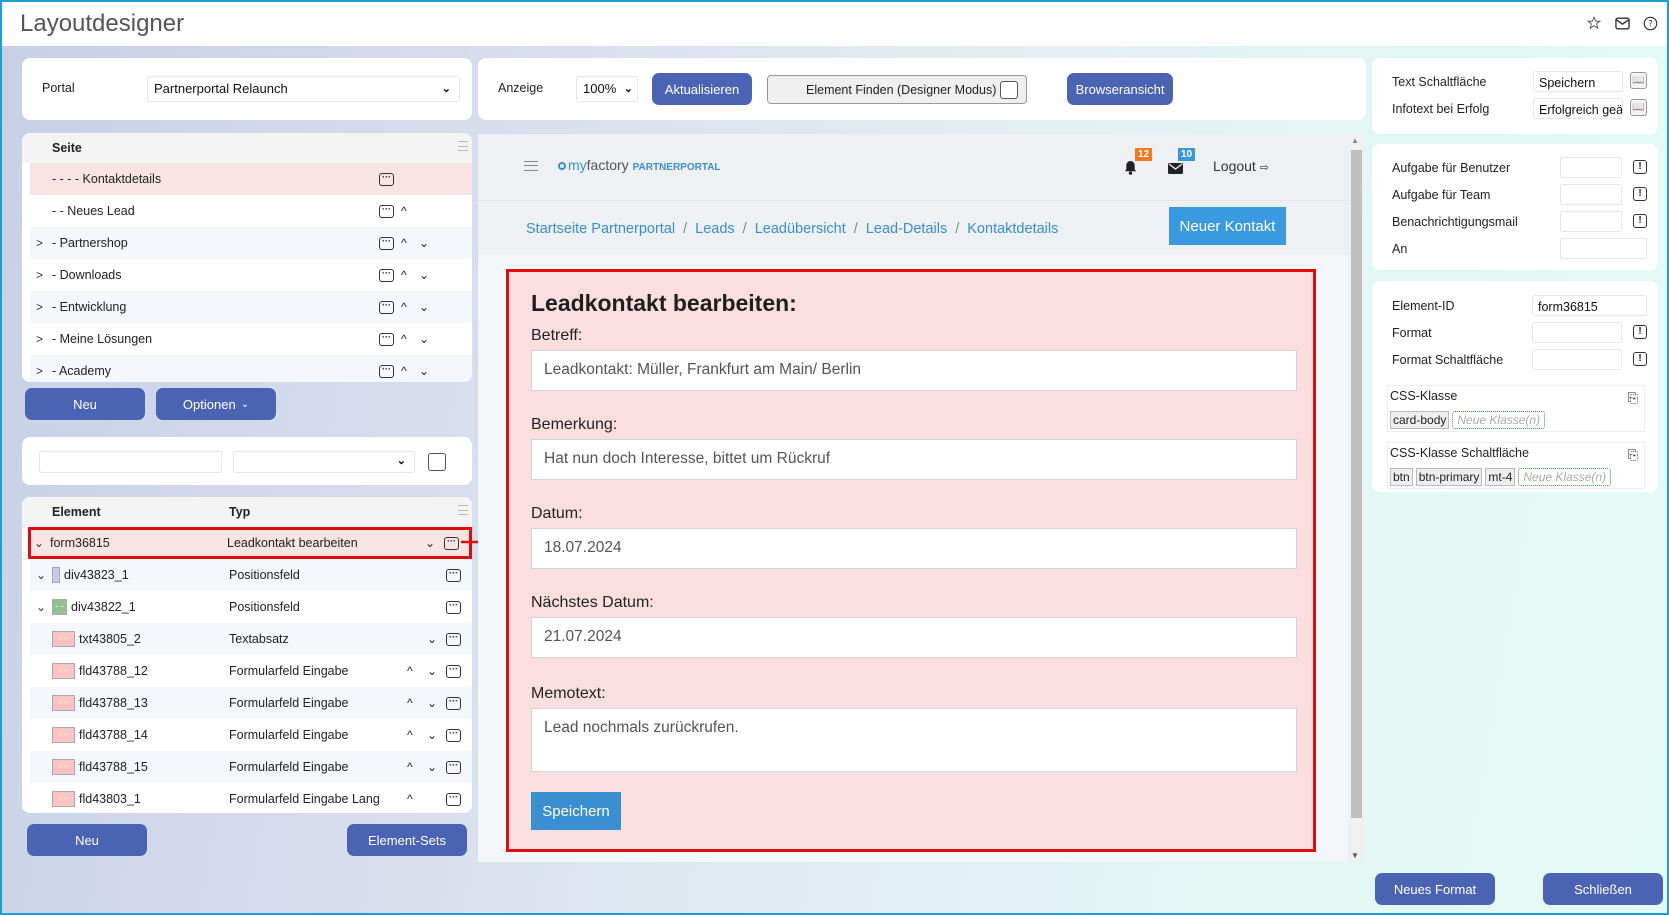 The width and height of the screenshot is (1669, 915). What do you see at coordinates (1355, 855) in the screenshot?
I see `scroll-down-icon: ▼` at bounding box center [1355, 855].